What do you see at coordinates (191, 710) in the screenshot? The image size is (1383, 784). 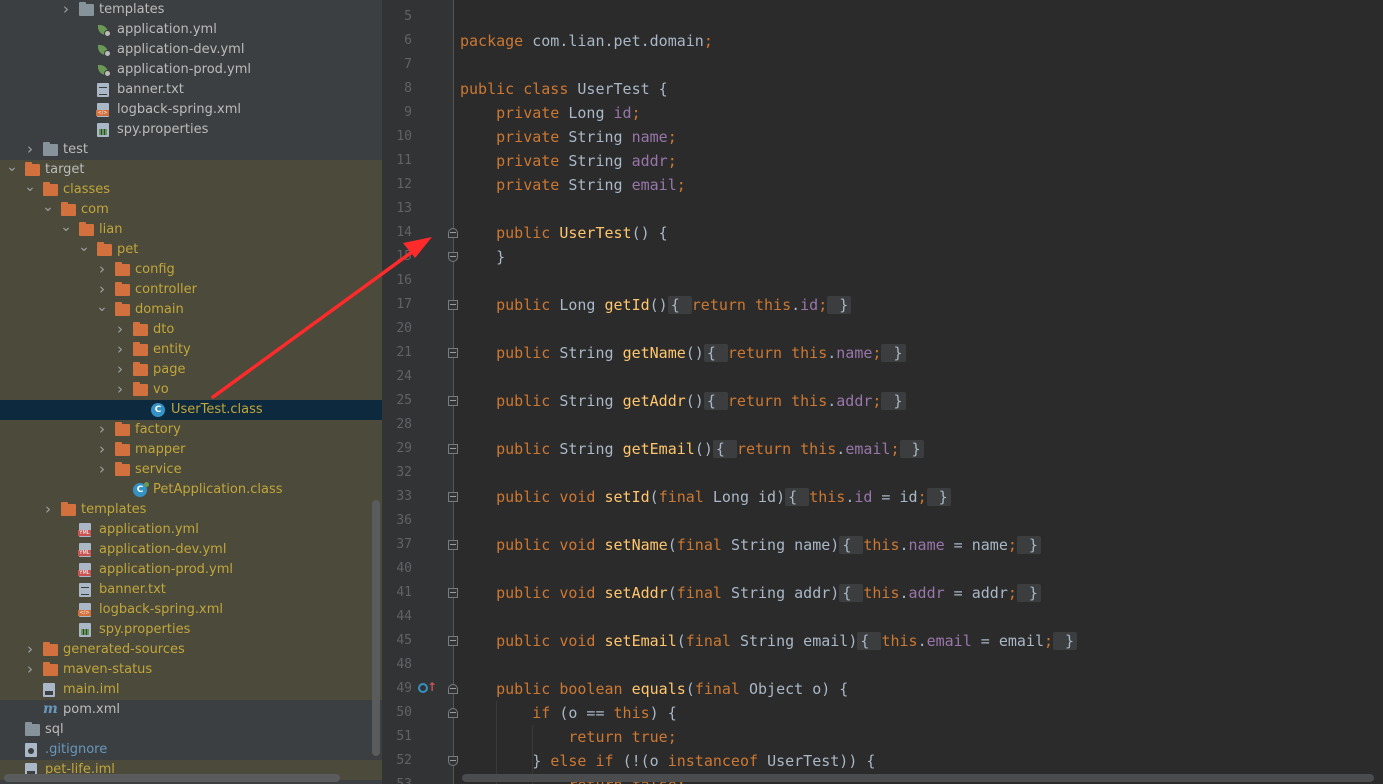 I see `tree-item: m pom.xml` at bounding box center [191, 710].